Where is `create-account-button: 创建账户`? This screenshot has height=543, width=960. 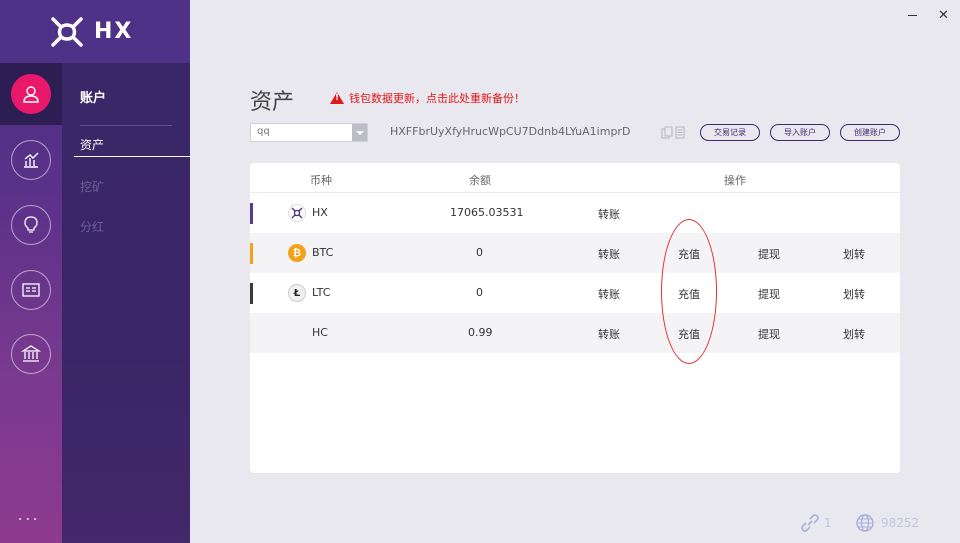 create-account-button: 创建账户 is located at coordinates (870, 132).